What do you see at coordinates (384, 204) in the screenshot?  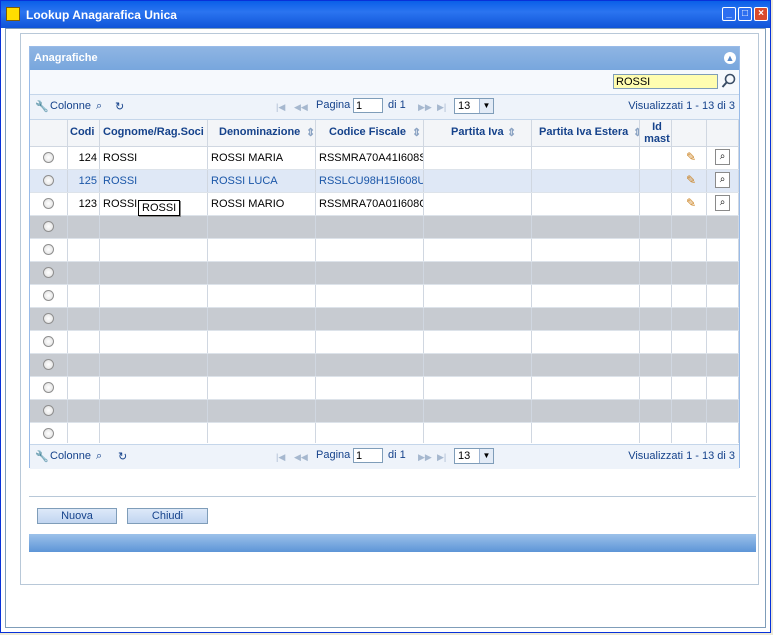 I see `table-row: 123 ROSSI ROSSI MARIO RSSMRA70A01I608O ✎ ⌕` at bounding box center [384, 204].